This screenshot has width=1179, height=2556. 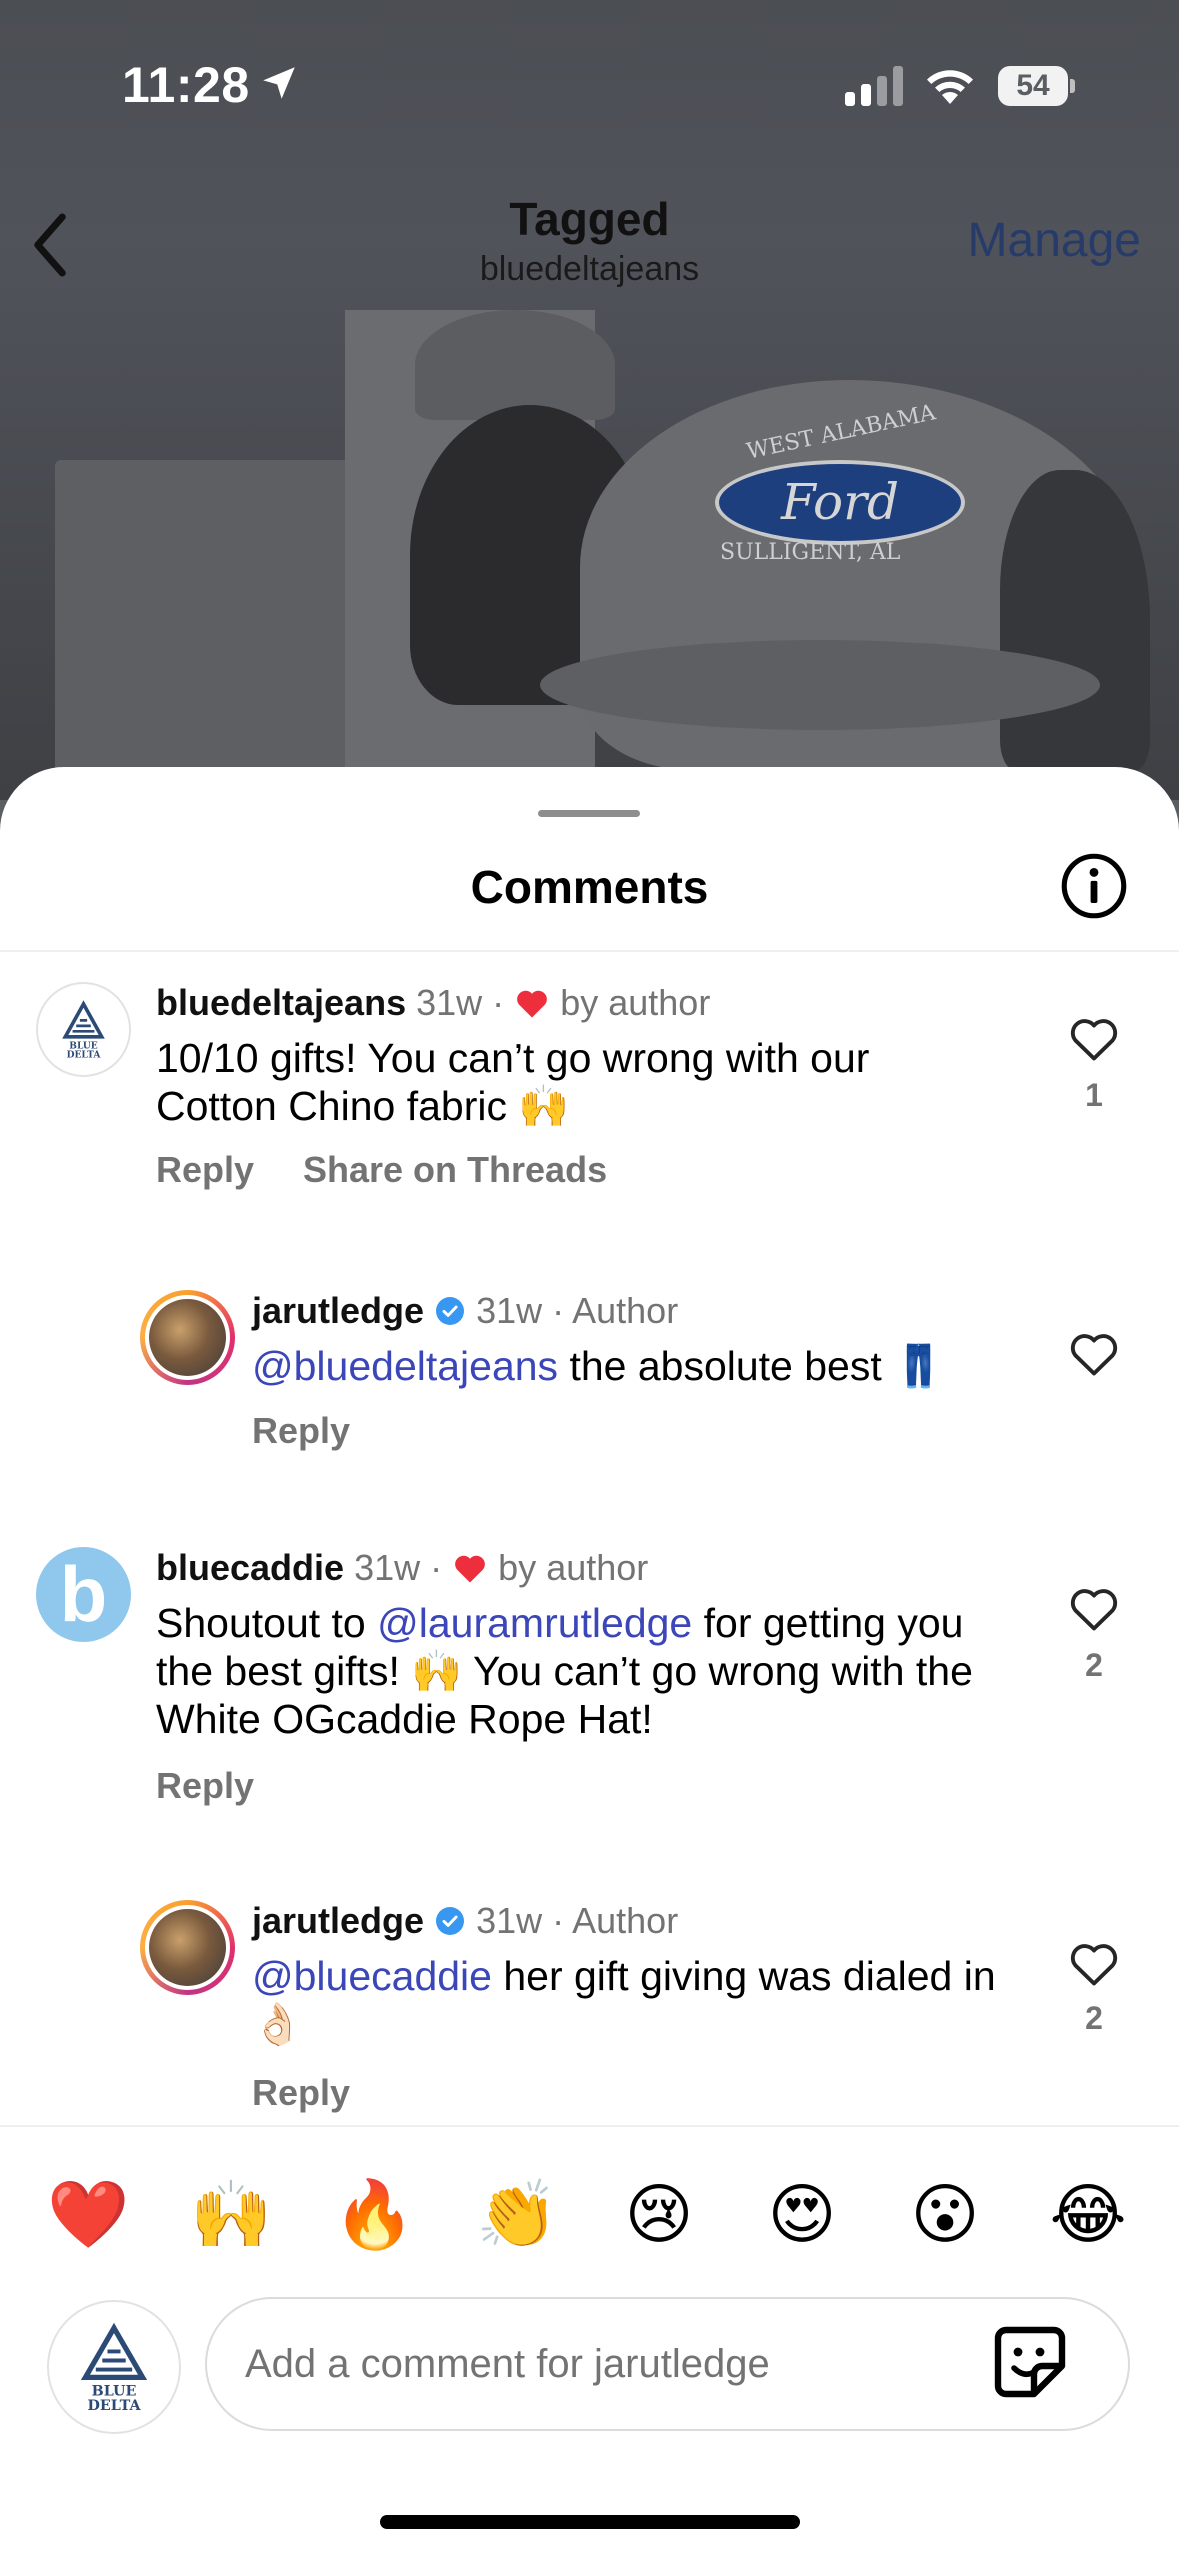 I want to click on reaction-crying: 😢, so click(x=659, y=2215).